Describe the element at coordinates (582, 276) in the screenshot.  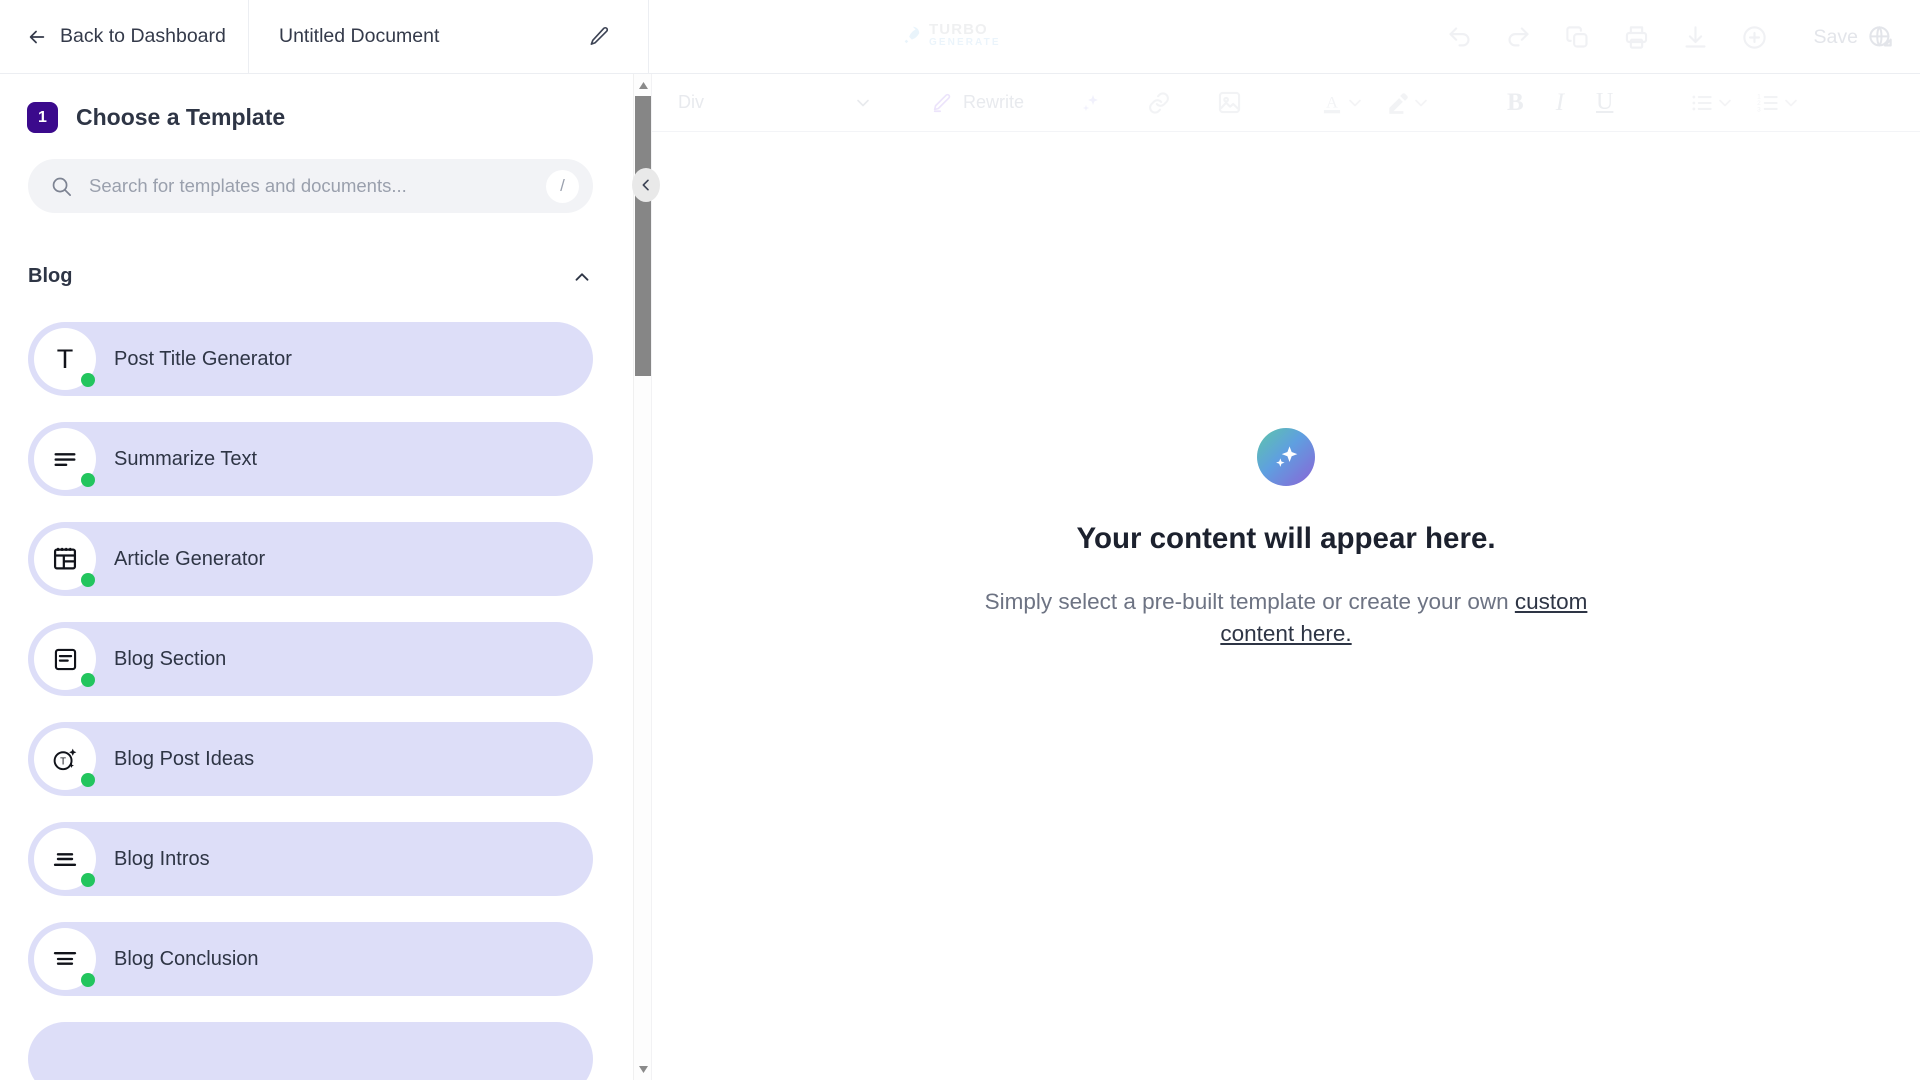
I see `chevron-up-icon` at that location.